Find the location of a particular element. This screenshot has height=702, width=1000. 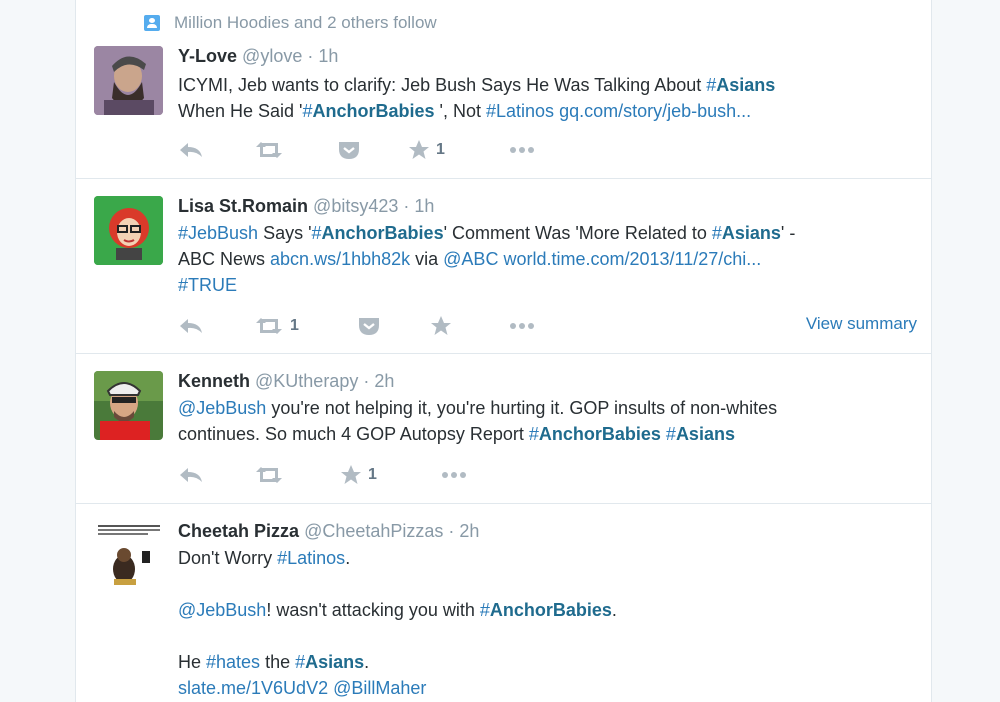

retweet-button: 1 is located at coordinates (276, 326).